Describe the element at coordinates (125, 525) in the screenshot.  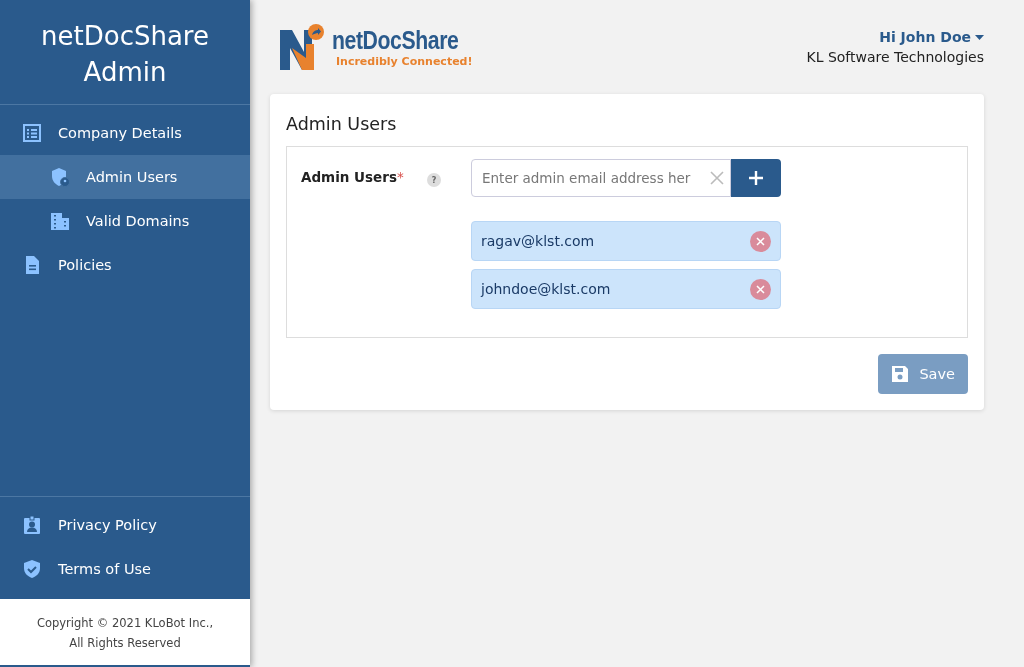
I see `footer-link: Privacy Policy` at that location.